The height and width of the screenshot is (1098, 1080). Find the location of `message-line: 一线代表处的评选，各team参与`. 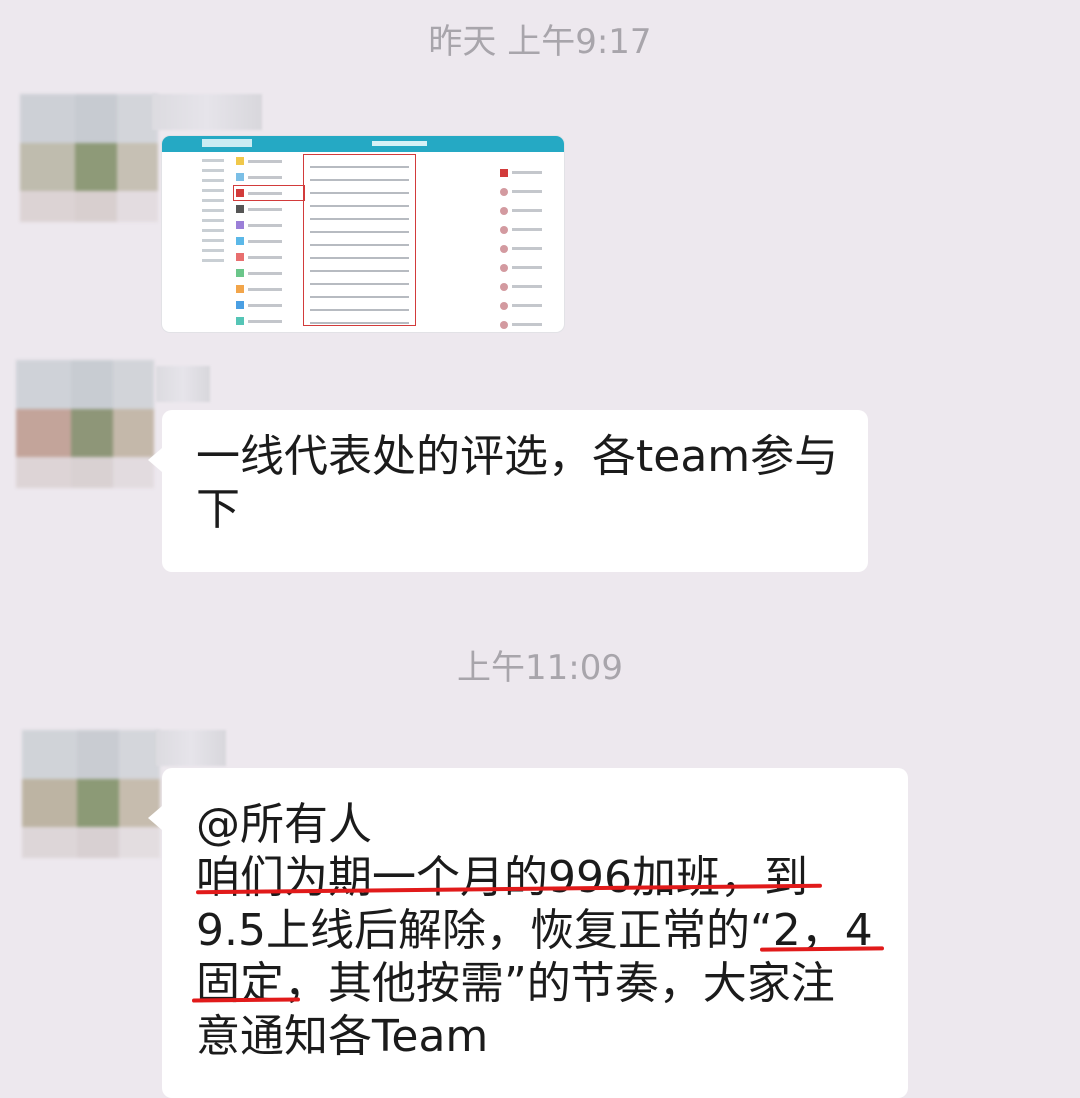

message-line: 一线代表处的评选，各team参与 is located at coordinates (517, 456).